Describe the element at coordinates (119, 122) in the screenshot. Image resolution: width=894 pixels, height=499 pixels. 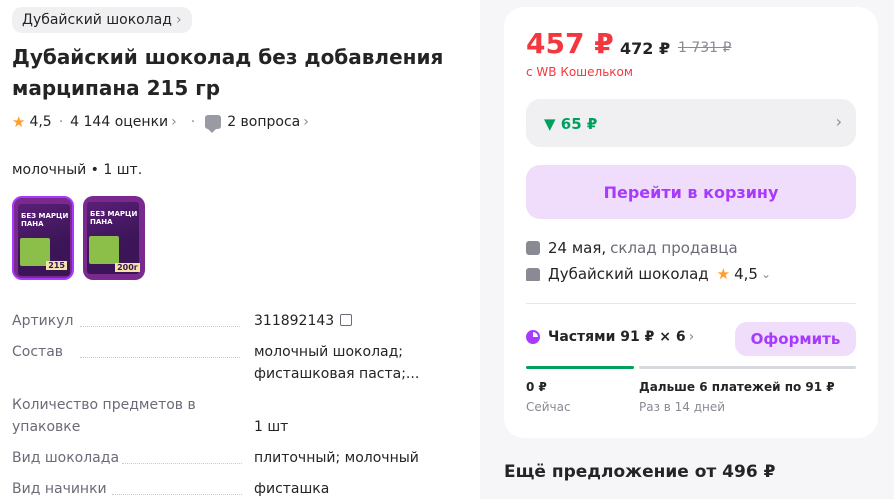
I see `ratings-count-link: 4 144 оценки` at that location.